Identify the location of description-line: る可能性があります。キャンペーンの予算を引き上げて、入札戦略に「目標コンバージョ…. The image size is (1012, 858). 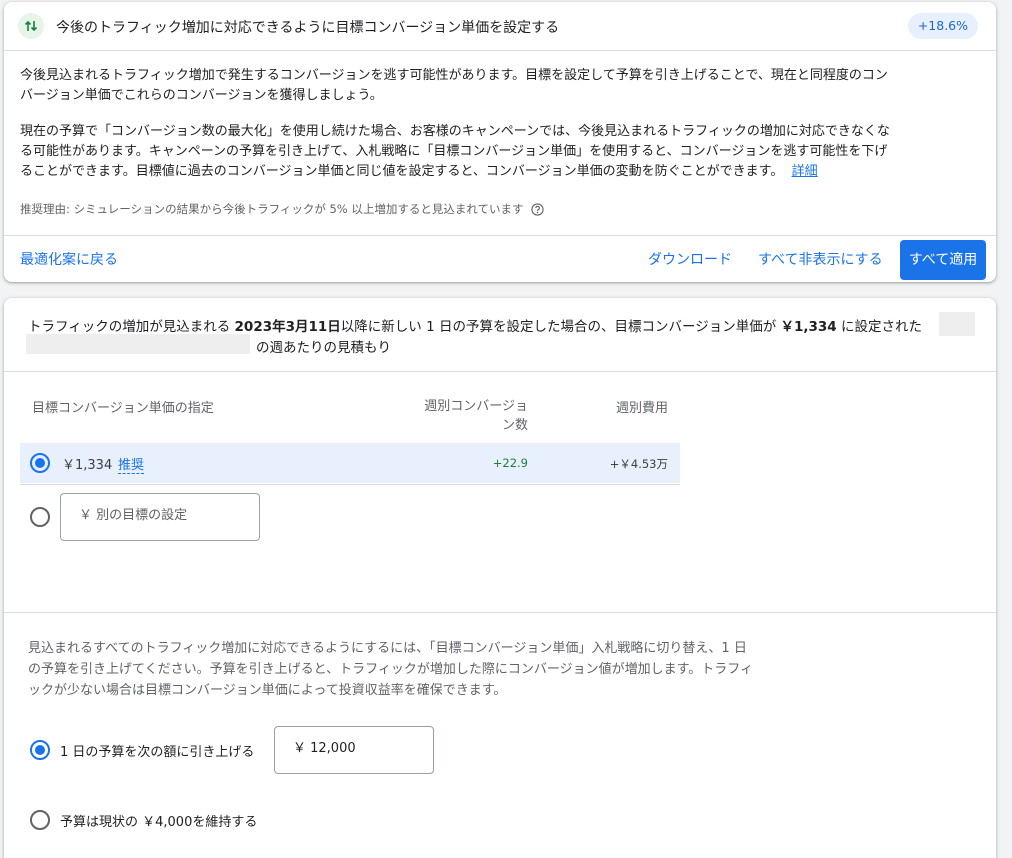
(454, 151).